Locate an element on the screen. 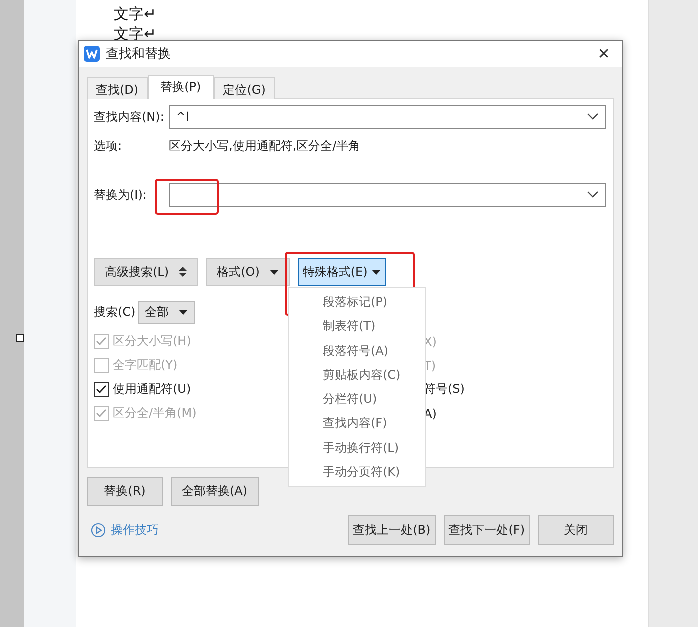  menu-item: 段落标记(P) is located at coordinates (357, 302).